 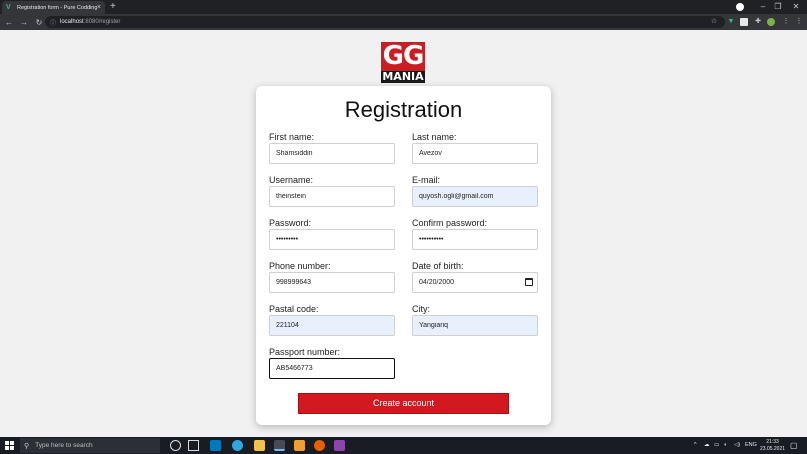 What do you see at coordinates (305, 352) in the screenshot?
I see `passport-label: Passport number:` at bounding box center [305, 352].